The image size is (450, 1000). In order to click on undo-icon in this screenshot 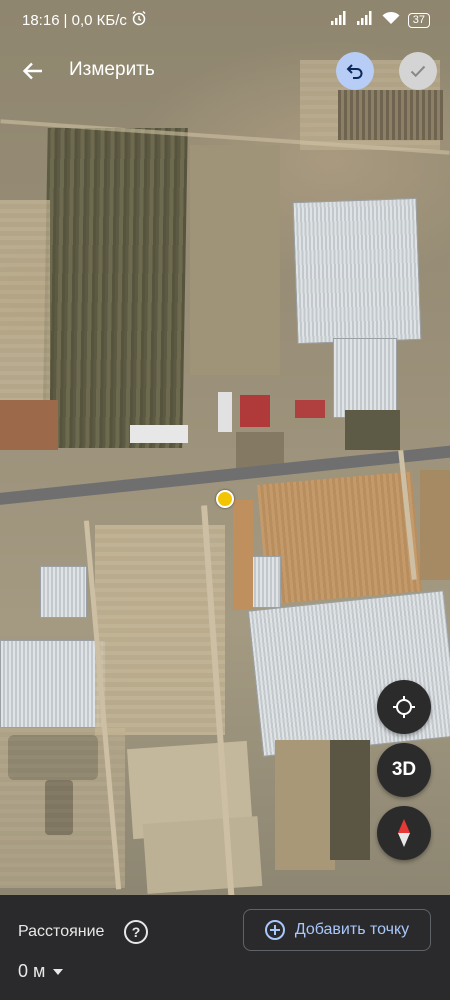, I will do `click(354, 71)`.